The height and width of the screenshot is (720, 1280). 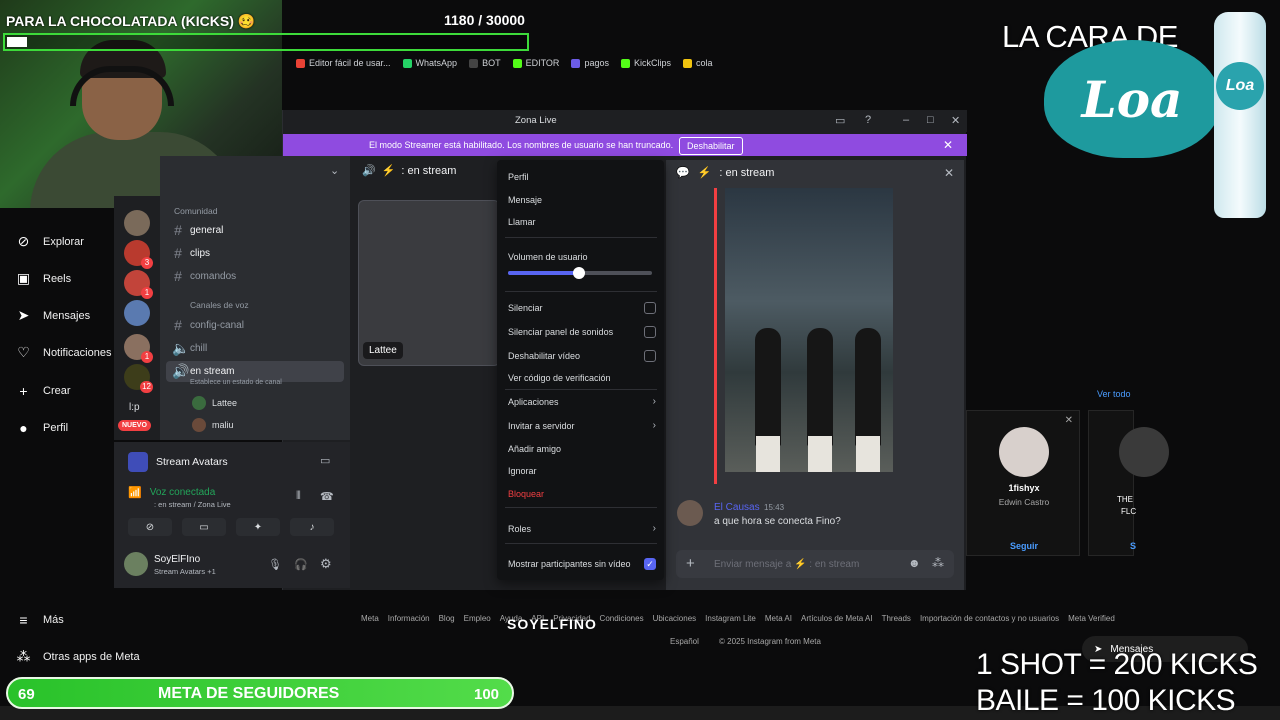 I want to click on user-volume-slider, so click(x=580, y=273).